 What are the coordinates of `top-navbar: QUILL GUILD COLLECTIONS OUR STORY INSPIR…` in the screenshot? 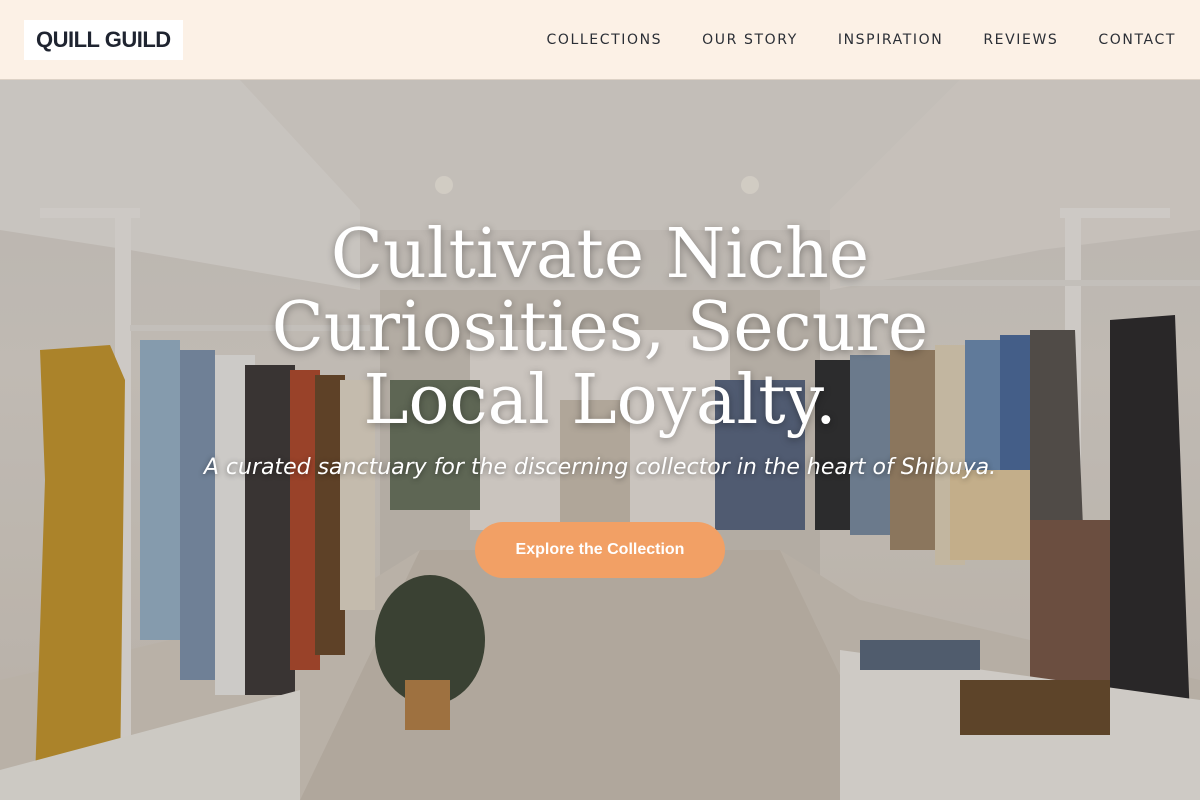 It's located at (600, 40).